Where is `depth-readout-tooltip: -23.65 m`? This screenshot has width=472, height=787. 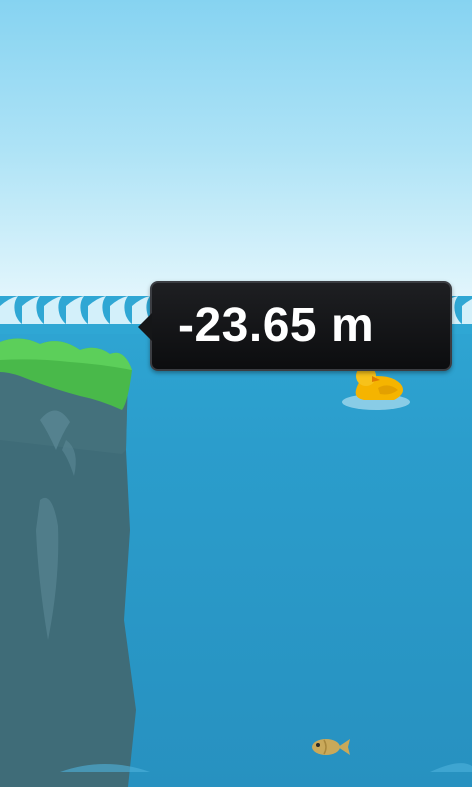
depth-readout-tooltip: -23.65 m is located at coordinates (295, 326).